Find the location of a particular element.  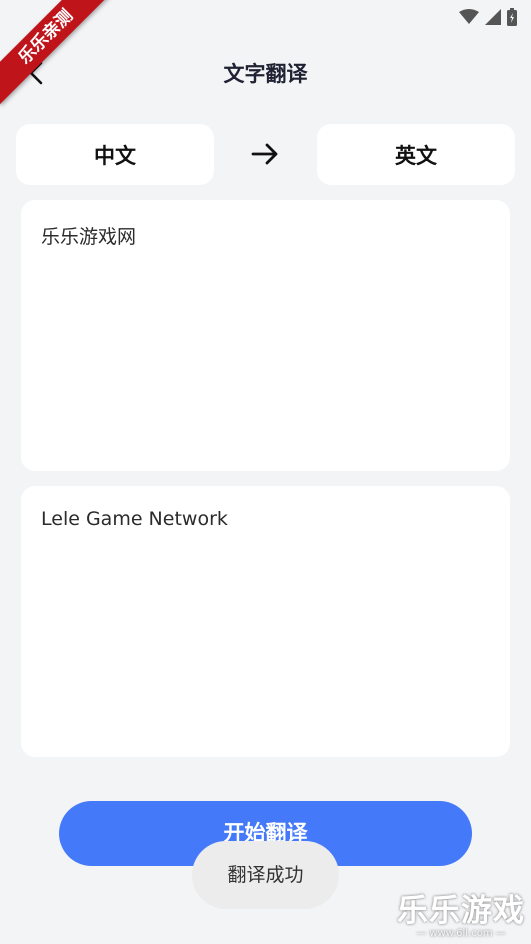

translated-text: Lele Game Network is located at coordinates (134, 519).